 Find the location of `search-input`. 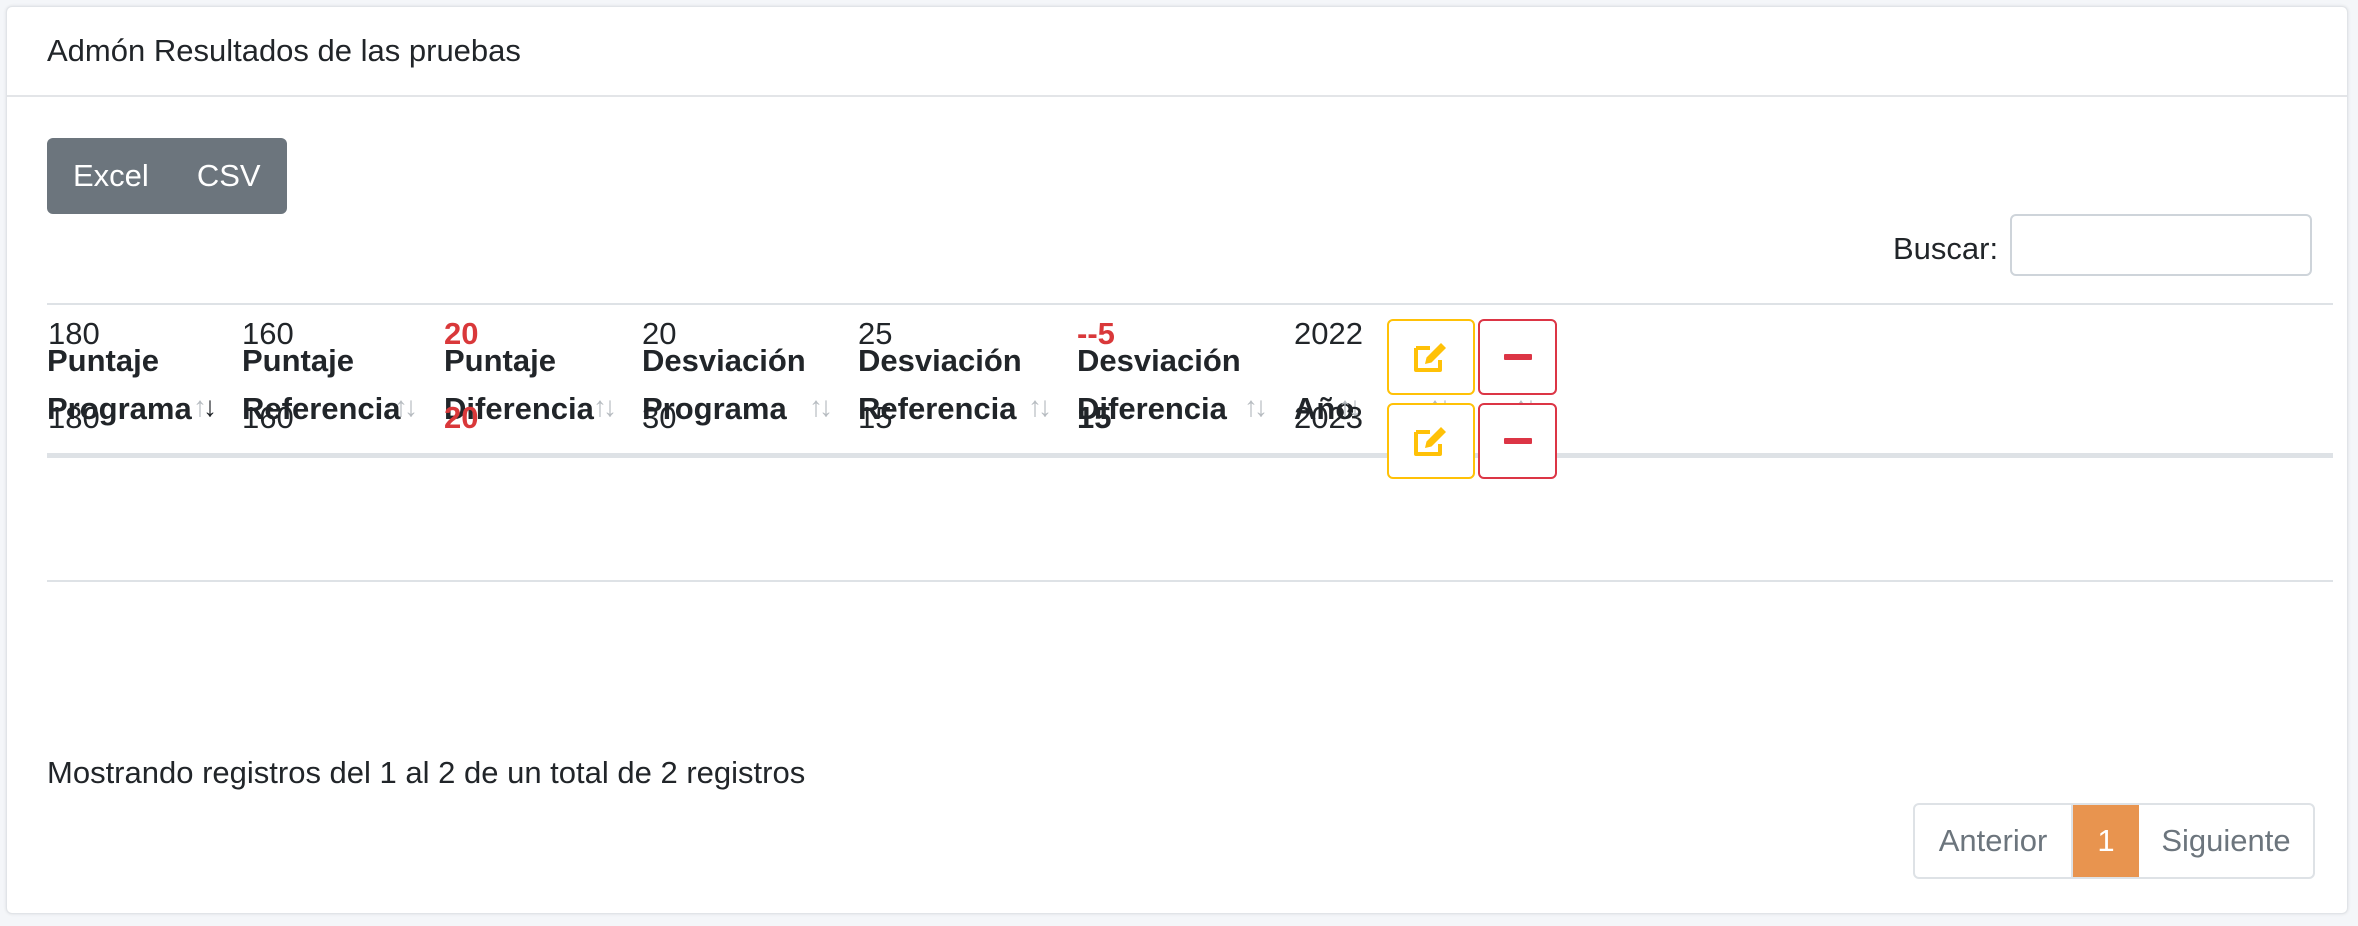

search-input is located at coordinates (2161, 245).